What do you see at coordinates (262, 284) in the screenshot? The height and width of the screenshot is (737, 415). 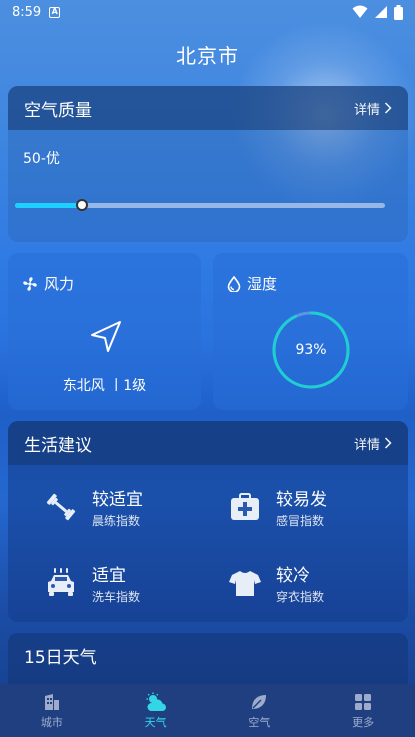 I see `humidity-title: 湿度` at bounding box center [262, 284].